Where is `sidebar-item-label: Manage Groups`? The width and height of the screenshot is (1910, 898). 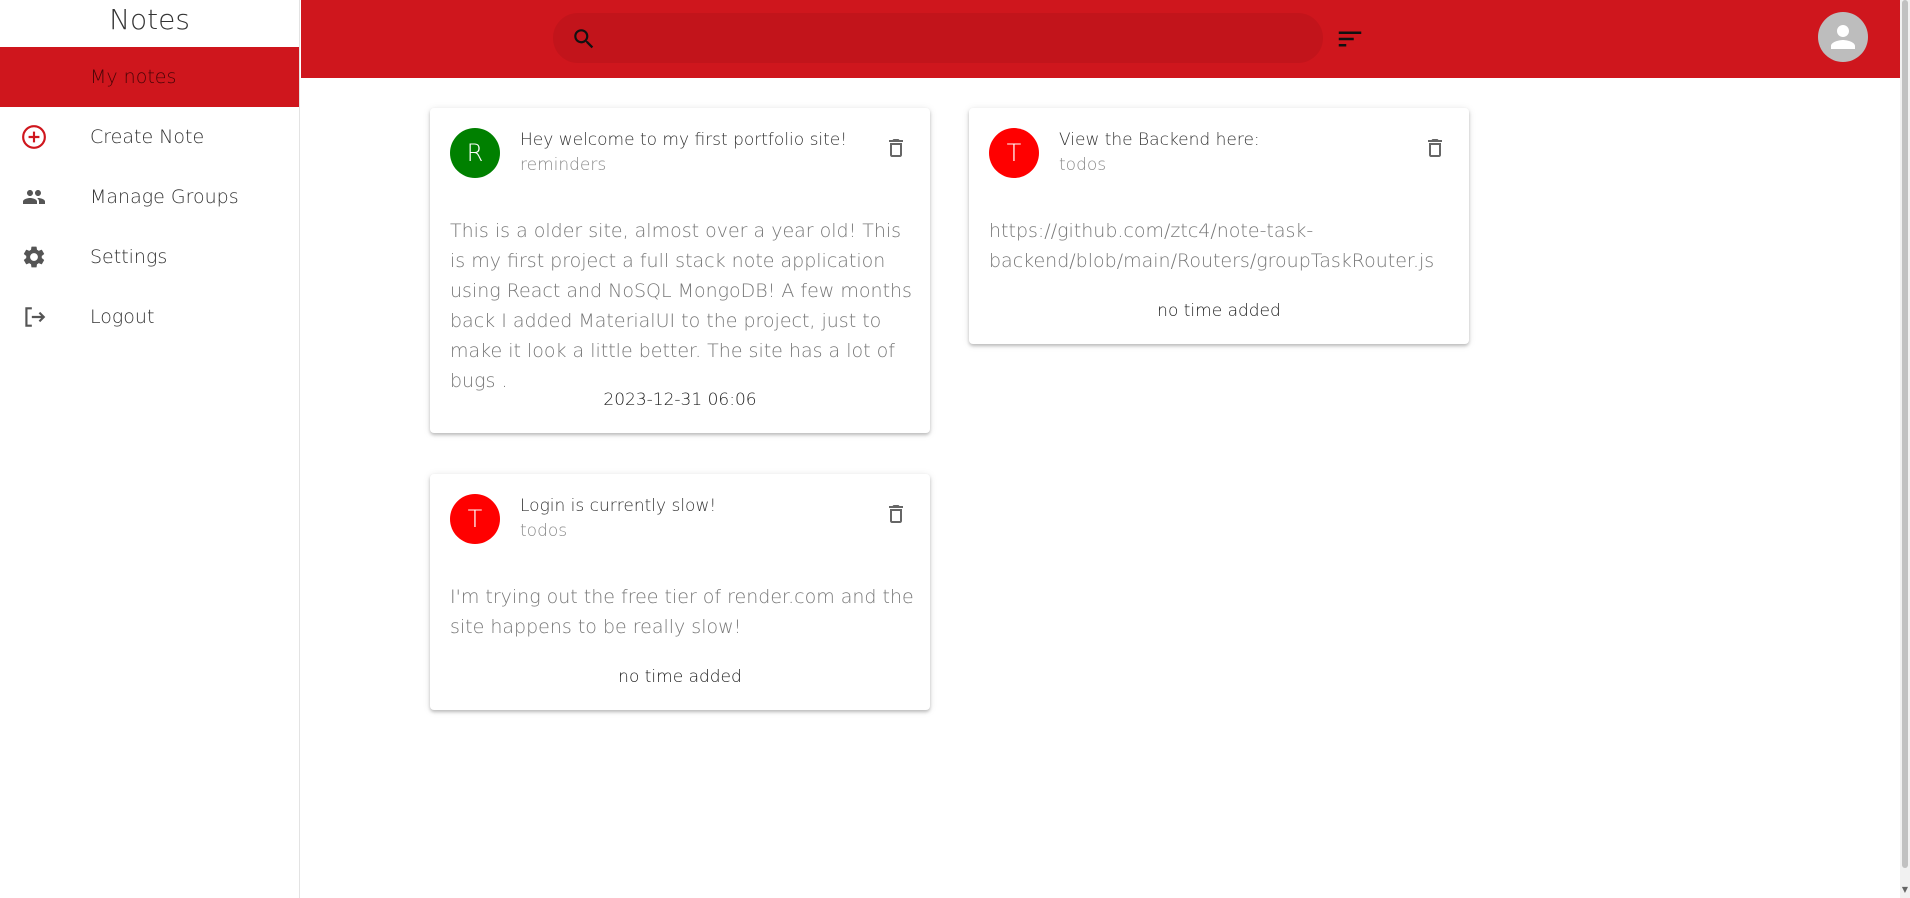
sidebar-item-label: Manage Groups is located at coordinates (164, 197).